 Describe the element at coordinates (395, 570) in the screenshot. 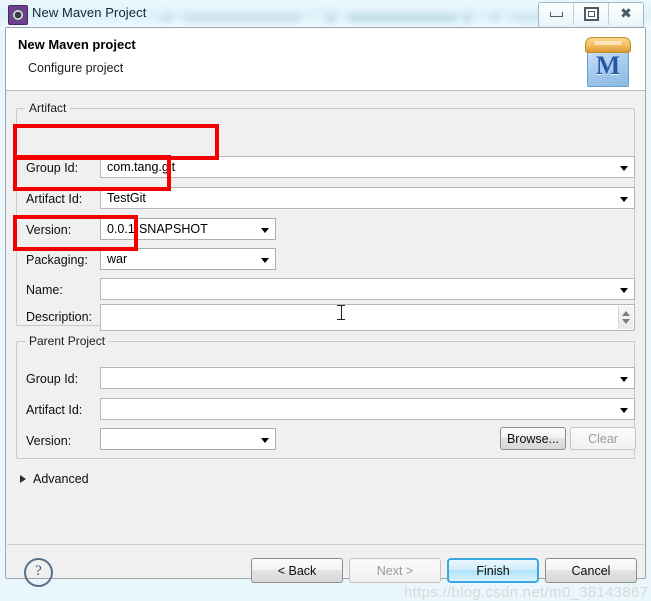

I see `next-button: Next >` at that location.